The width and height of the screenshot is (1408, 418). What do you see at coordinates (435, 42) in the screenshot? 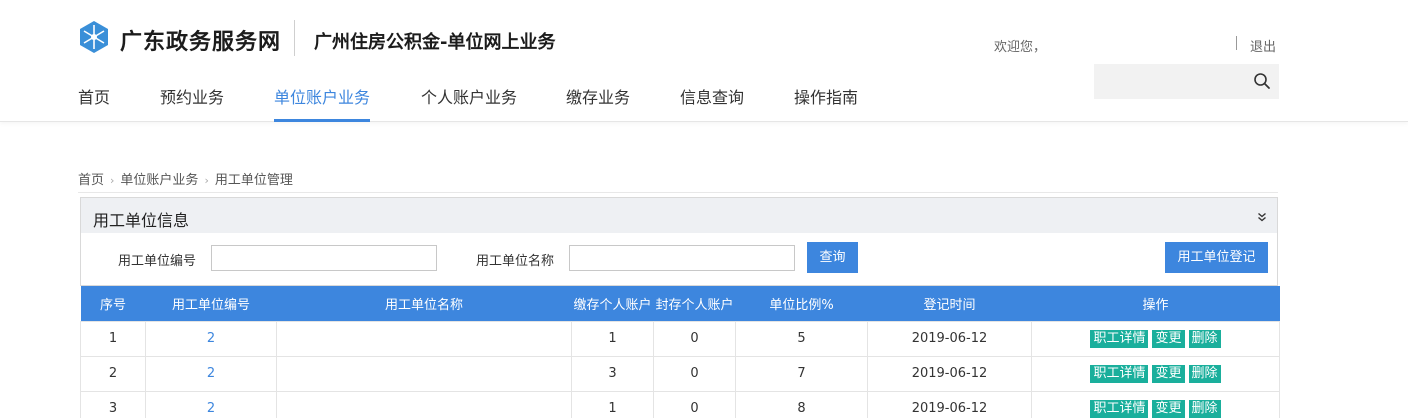
I see `site-subtitle: 广州住房公积金-单位网上业务` at bounding box center [435, 42].